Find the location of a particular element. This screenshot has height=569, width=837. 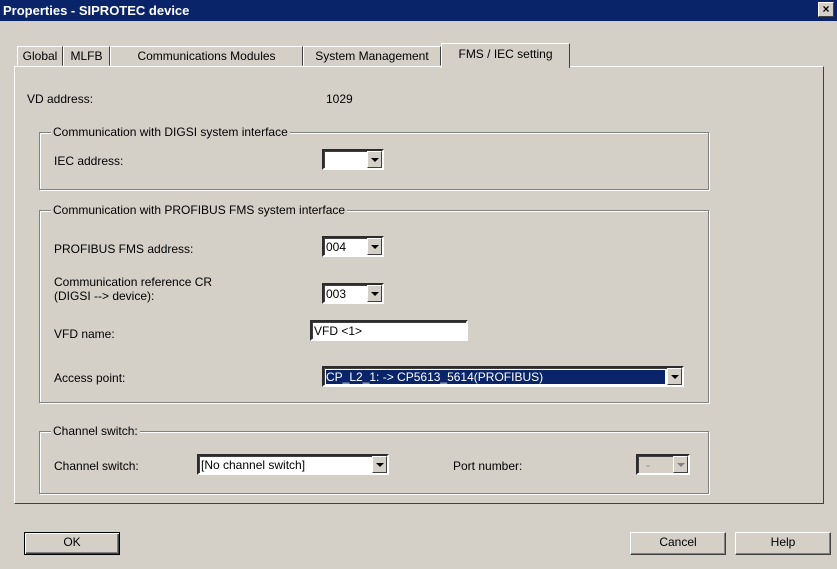

tab-communications-modules: Communications Modules is located at coordinates (206, 56).